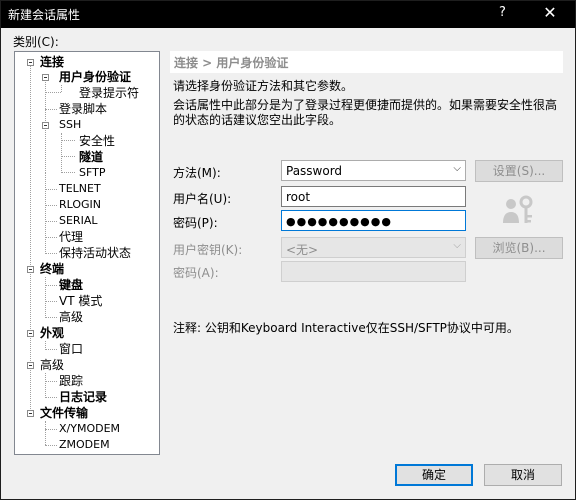 Image resolution: width=576 pixels, height=500 pixels. What do you see at coordinates (80, 205) in the screenshot?
I see `tree-item-rlogin: RLOGIN` at bounding box center [80, 205].